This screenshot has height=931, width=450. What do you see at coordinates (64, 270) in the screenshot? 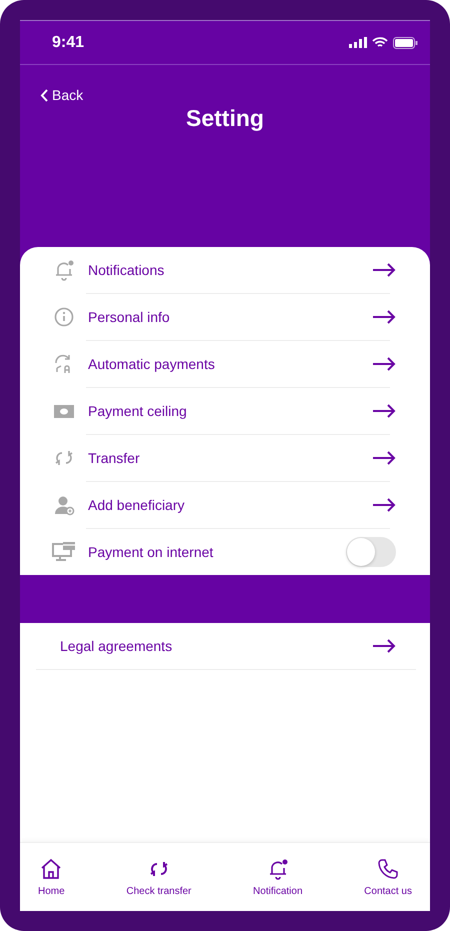
I see `bell-icon` at bounding box center [64, 270].